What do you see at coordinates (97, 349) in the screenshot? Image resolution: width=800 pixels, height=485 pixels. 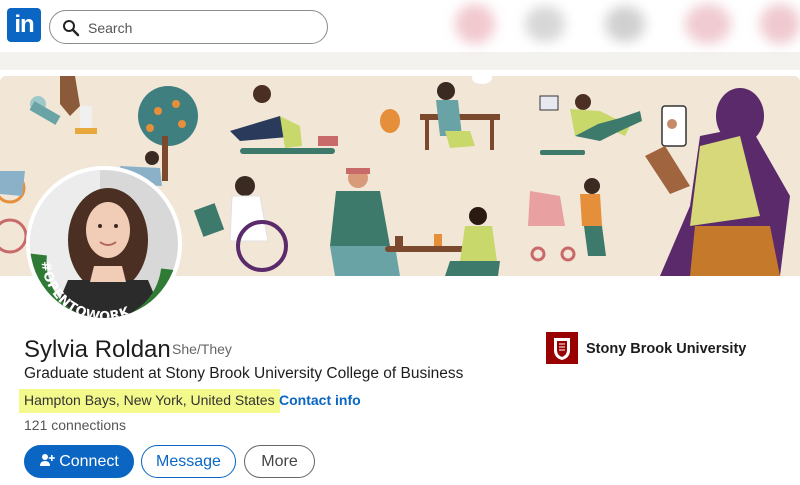 I see `profile-name: Sylvia Roldan` at bounding box center [97, 349].